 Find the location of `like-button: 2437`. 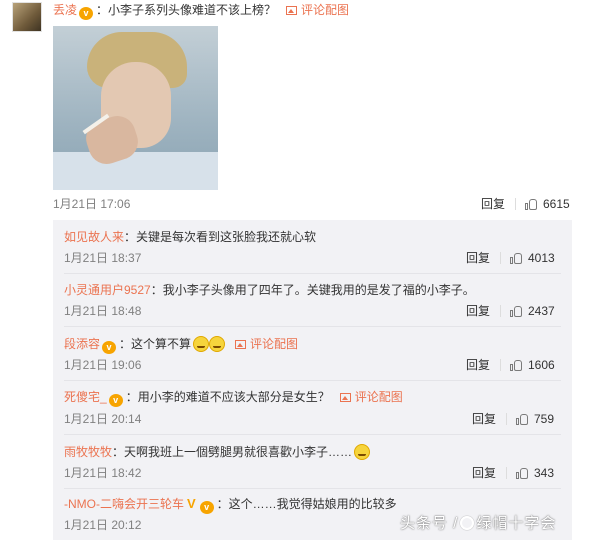

like-button: 2437 is located at coordinates (532, 311).